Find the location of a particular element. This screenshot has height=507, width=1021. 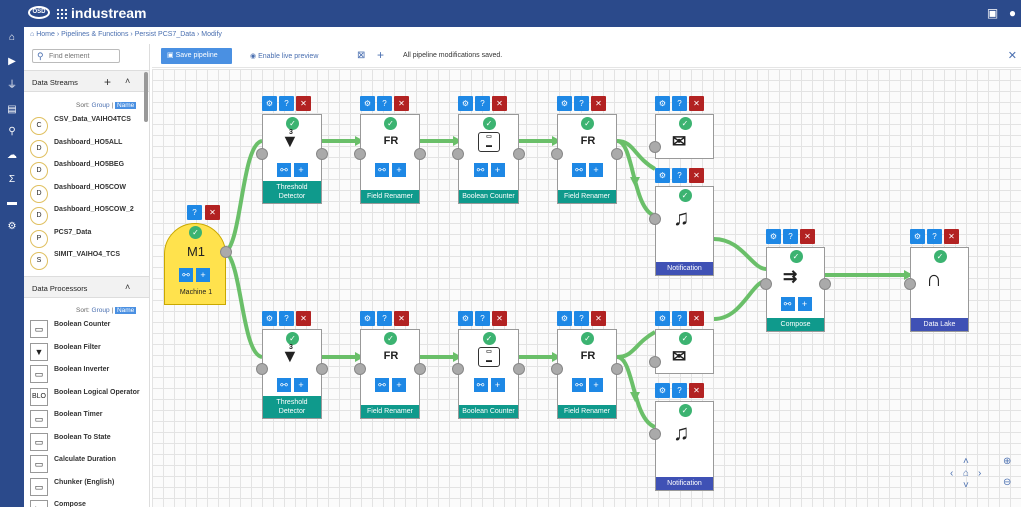

output-port is located at coordinates (226, 252).